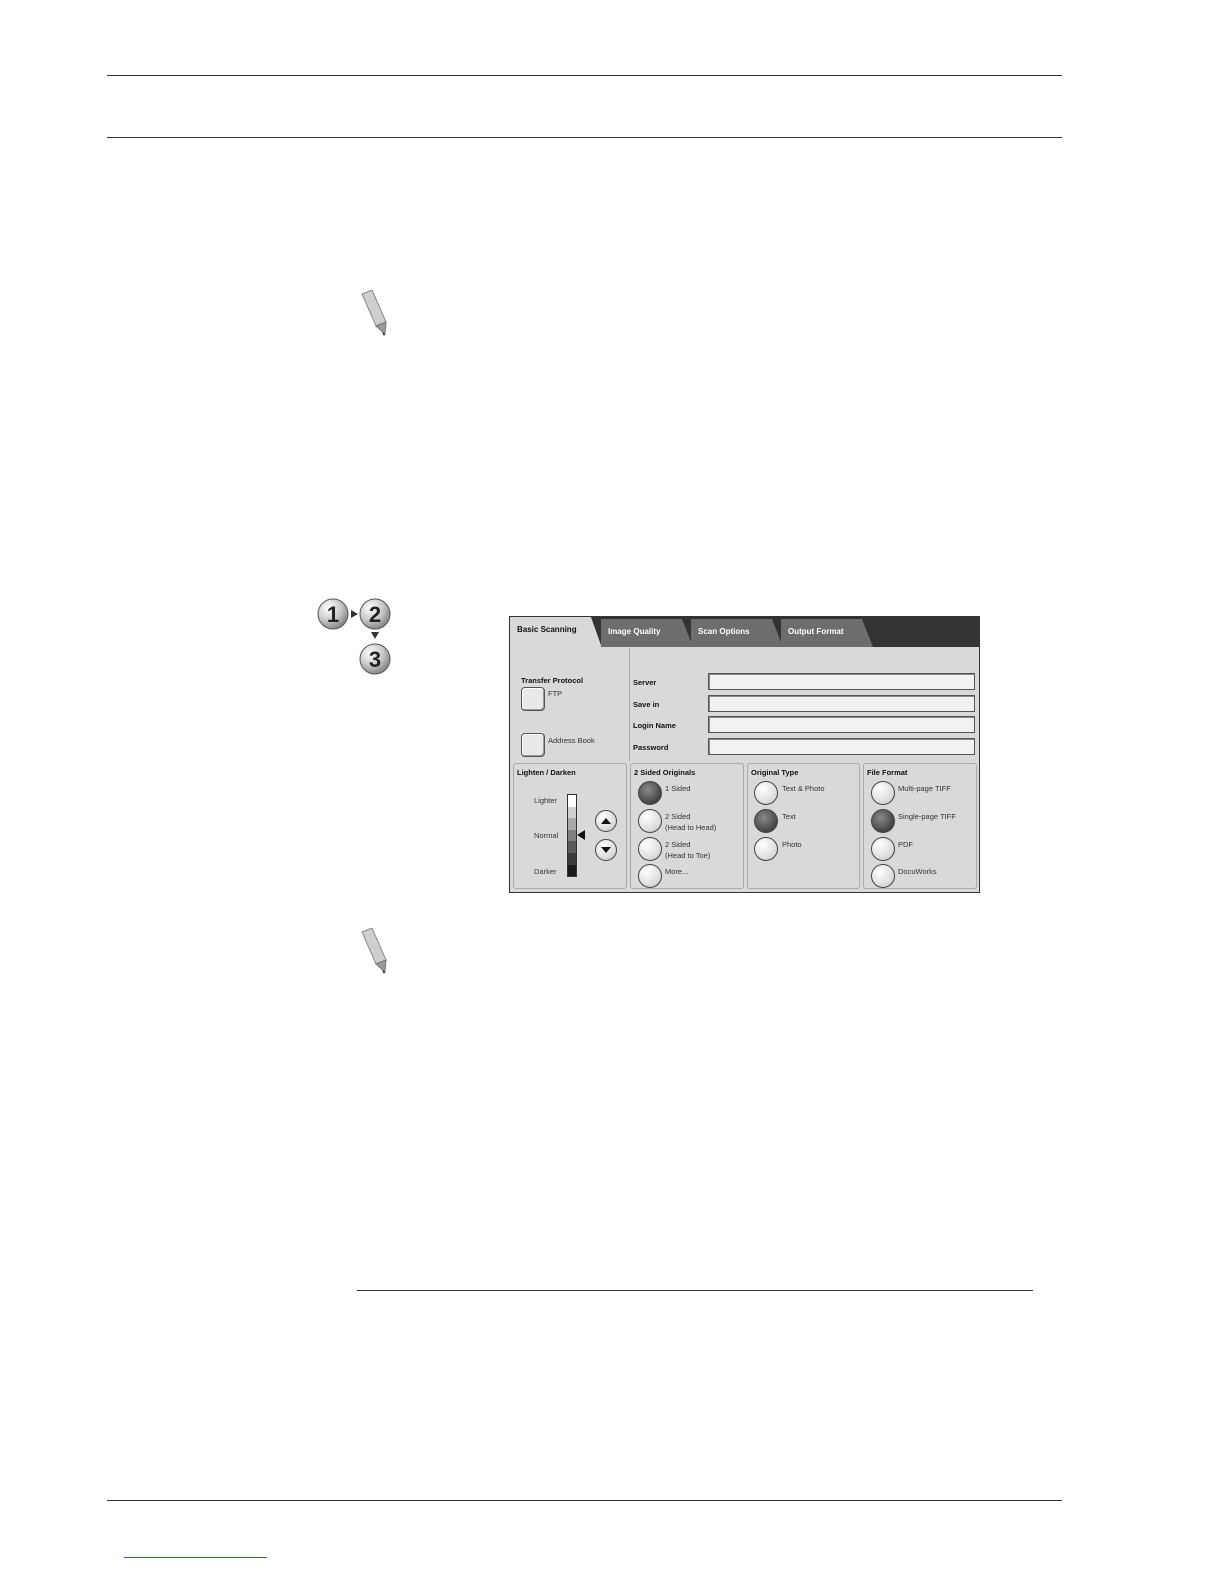 The width and height of the screenshot is (1224, 1584). What do you see at coordinates (766, 821) in the screenshot?
I see `radio-text` at bounding box center [766, 821].